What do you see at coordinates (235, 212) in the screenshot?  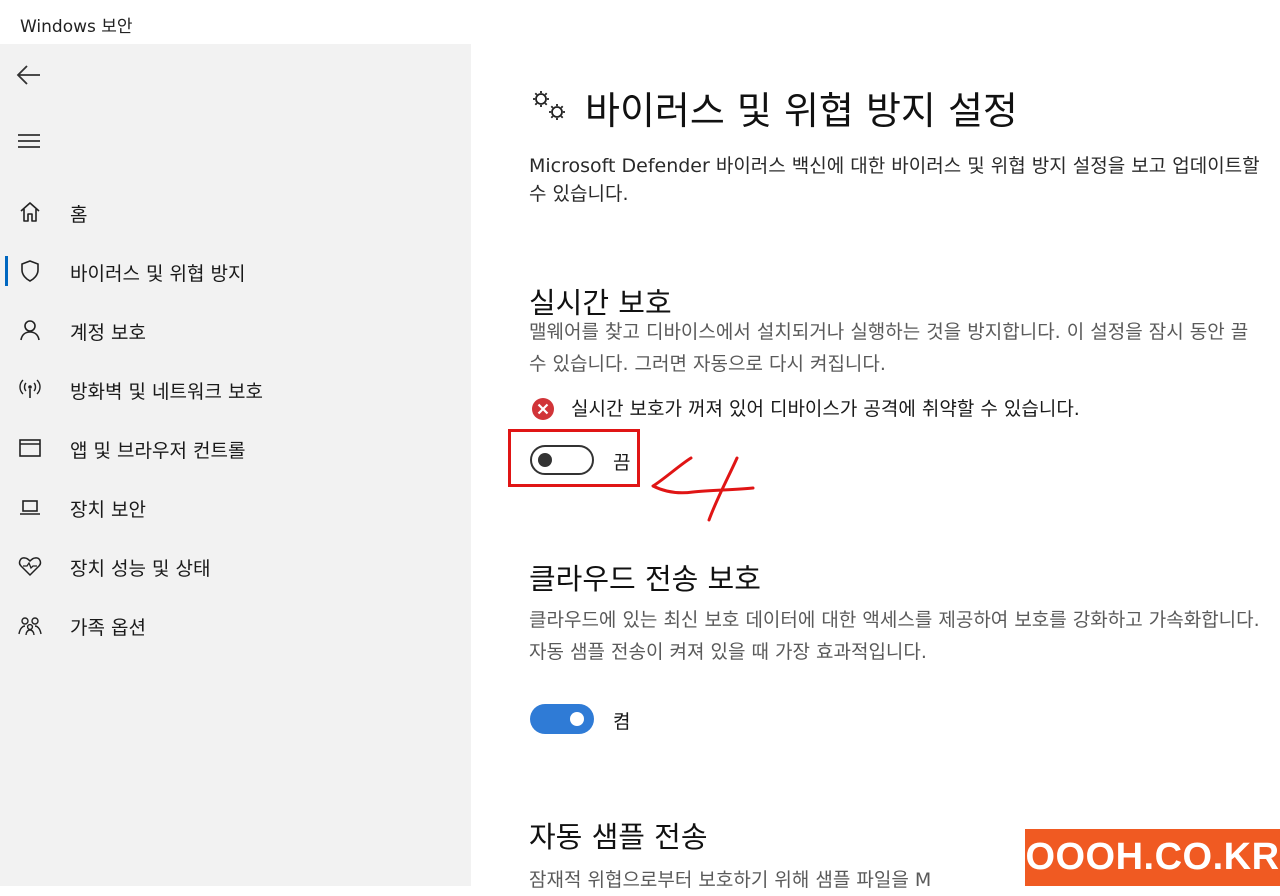 I see `sidebar-item-home: 홈` at bounding box center [235, 212].